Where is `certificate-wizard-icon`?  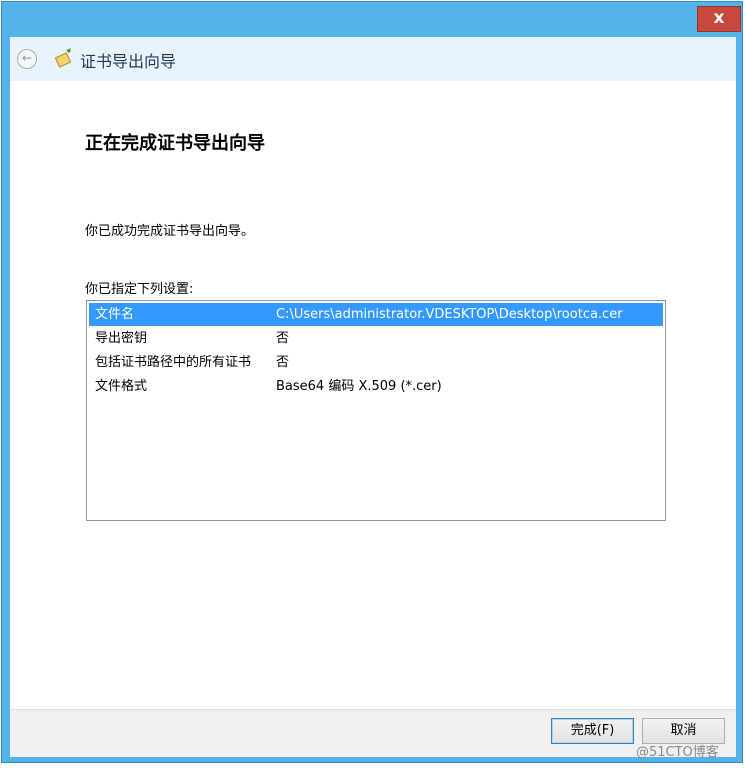 certificate-wizard-icon is located at coordinates (63, 58).